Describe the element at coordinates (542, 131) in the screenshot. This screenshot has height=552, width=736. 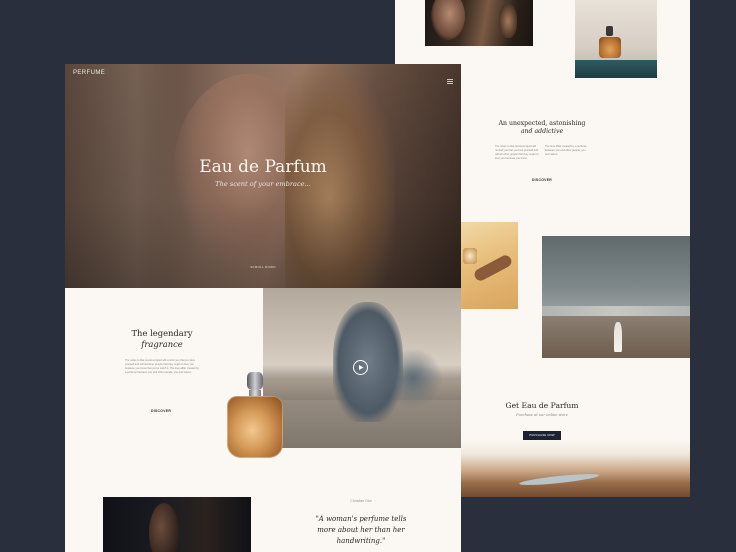
I see `unexpected-title-italic: and addictive` at that location.